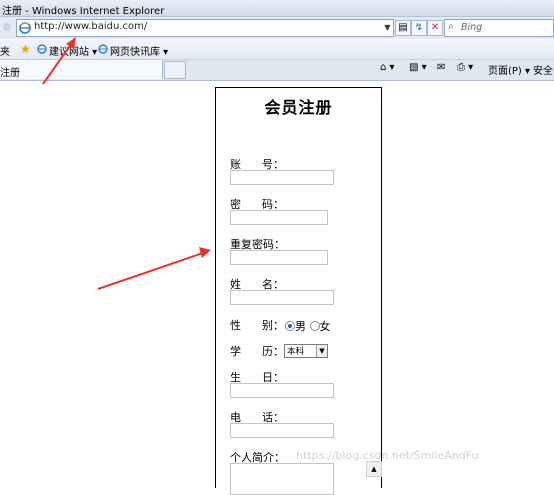 The width and height of the screenshot is (554, 495). What do you see at coordinates (59, 61) in the screenshot?
I see `arrow-to-url` at bounding box center [59, 61].